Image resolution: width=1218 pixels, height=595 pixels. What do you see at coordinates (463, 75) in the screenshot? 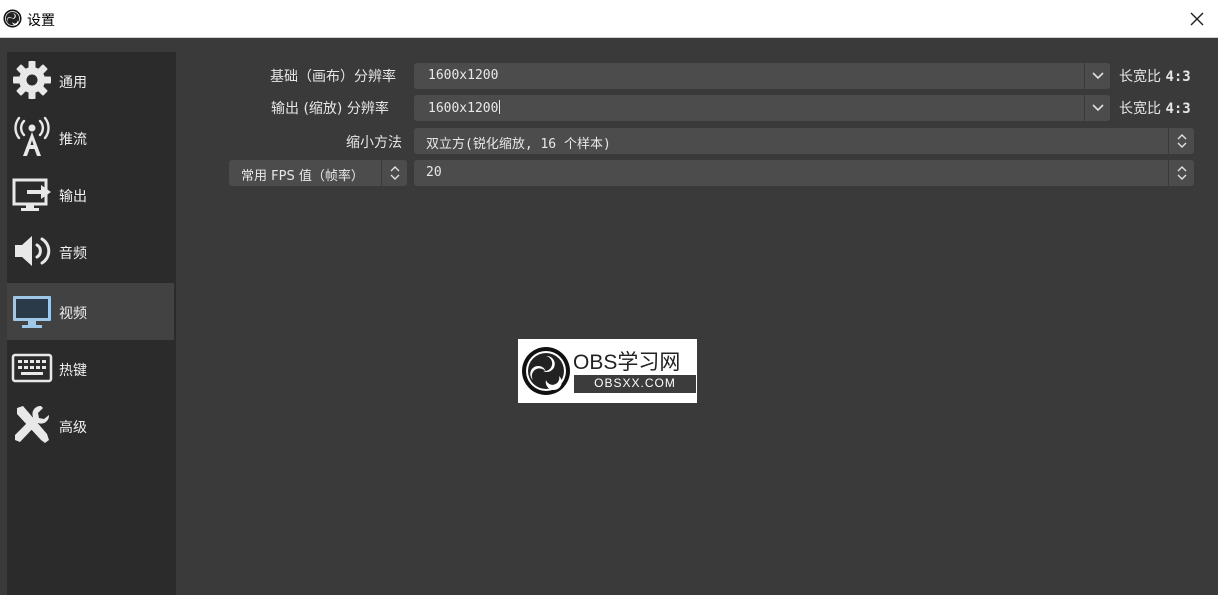
I see `base-resolution-value: 1600x1200` at bounding box center [463, 75].